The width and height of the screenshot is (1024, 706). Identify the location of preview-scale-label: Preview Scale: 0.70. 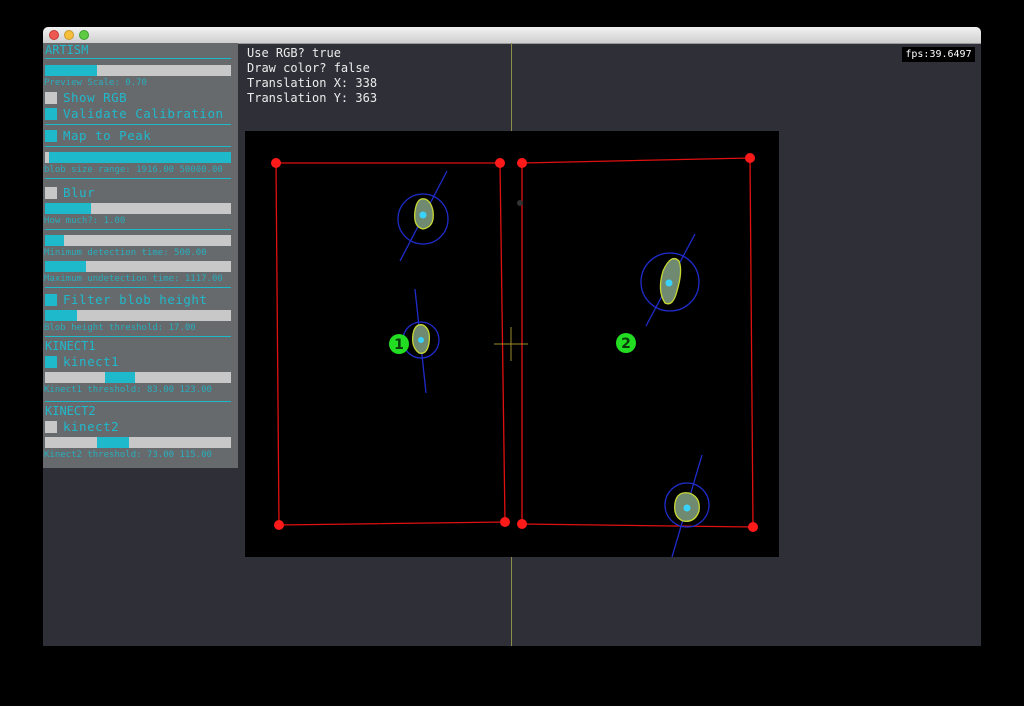
(95, 83).